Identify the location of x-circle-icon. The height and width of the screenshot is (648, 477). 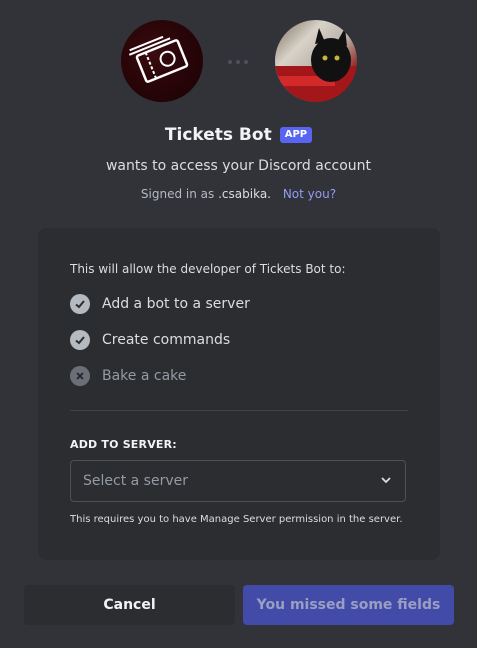
(80, 376).